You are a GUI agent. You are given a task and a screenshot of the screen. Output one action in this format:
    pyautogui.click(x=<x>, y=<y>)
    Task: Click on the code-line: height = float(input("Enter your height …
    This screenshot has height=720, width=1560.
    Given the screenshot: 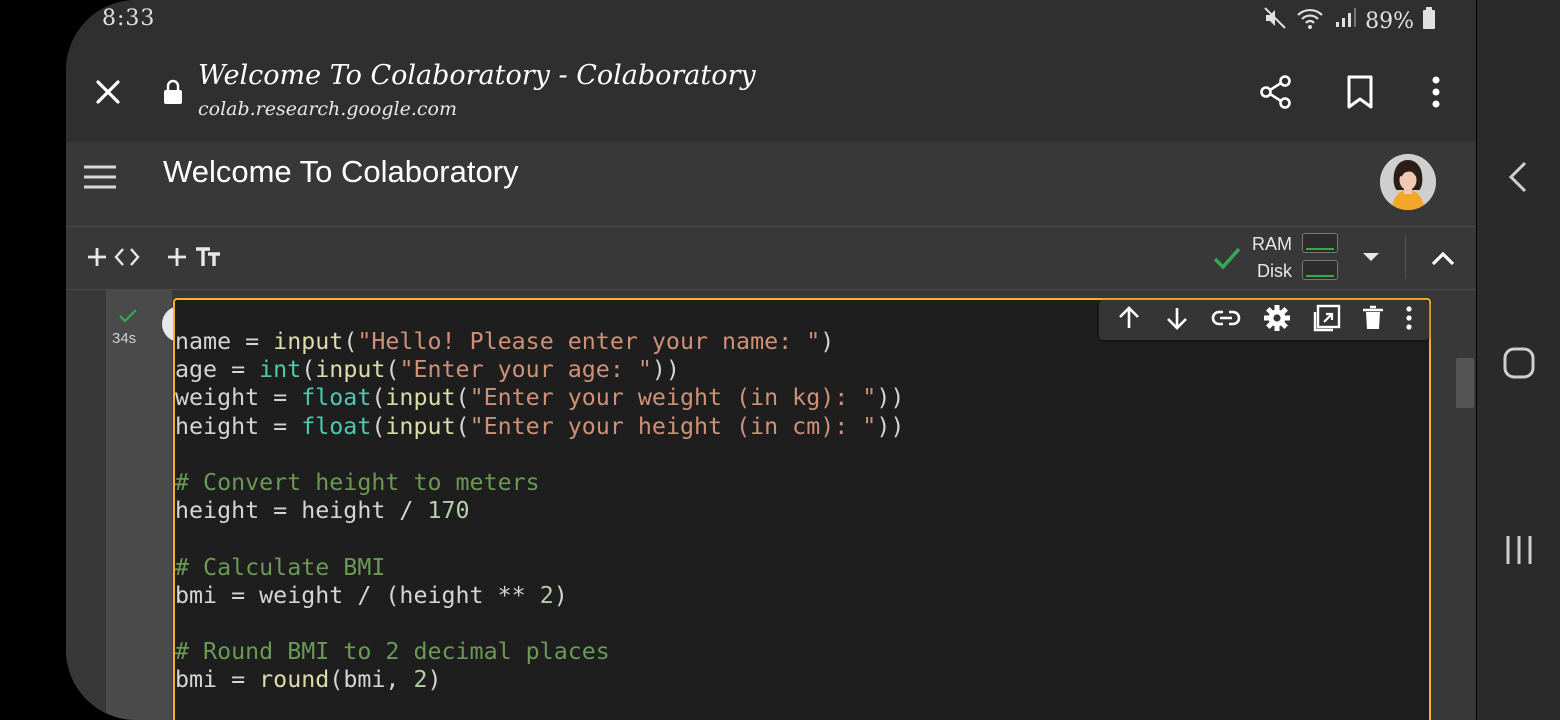 What is the action you would take?
    pyautogui.click(x=539, y=427)
    